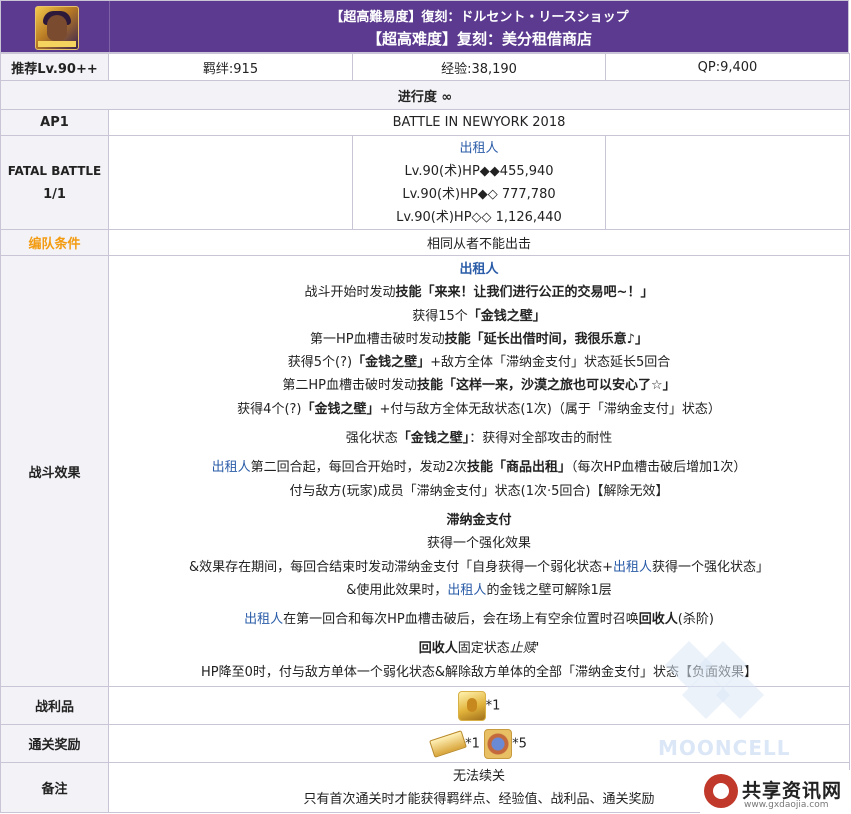 This screenshot has width=851, height=814. Describe the element at coordinates (269, 409) in the screenshot. I see `effect-text: 获得4个(?)` at that location.